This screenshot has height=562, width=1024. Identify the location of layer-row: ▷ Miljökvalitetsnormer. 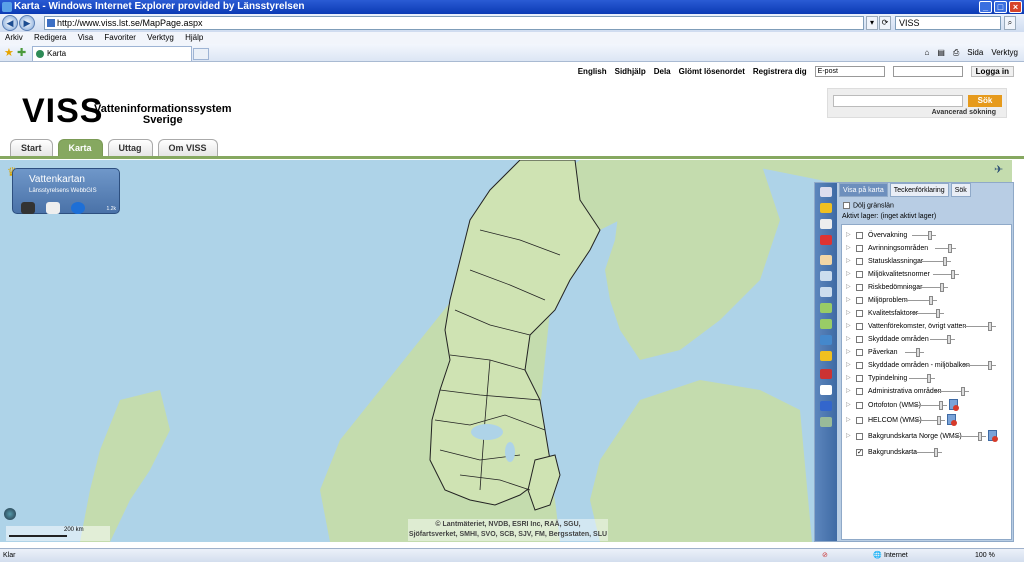
(928, 275).